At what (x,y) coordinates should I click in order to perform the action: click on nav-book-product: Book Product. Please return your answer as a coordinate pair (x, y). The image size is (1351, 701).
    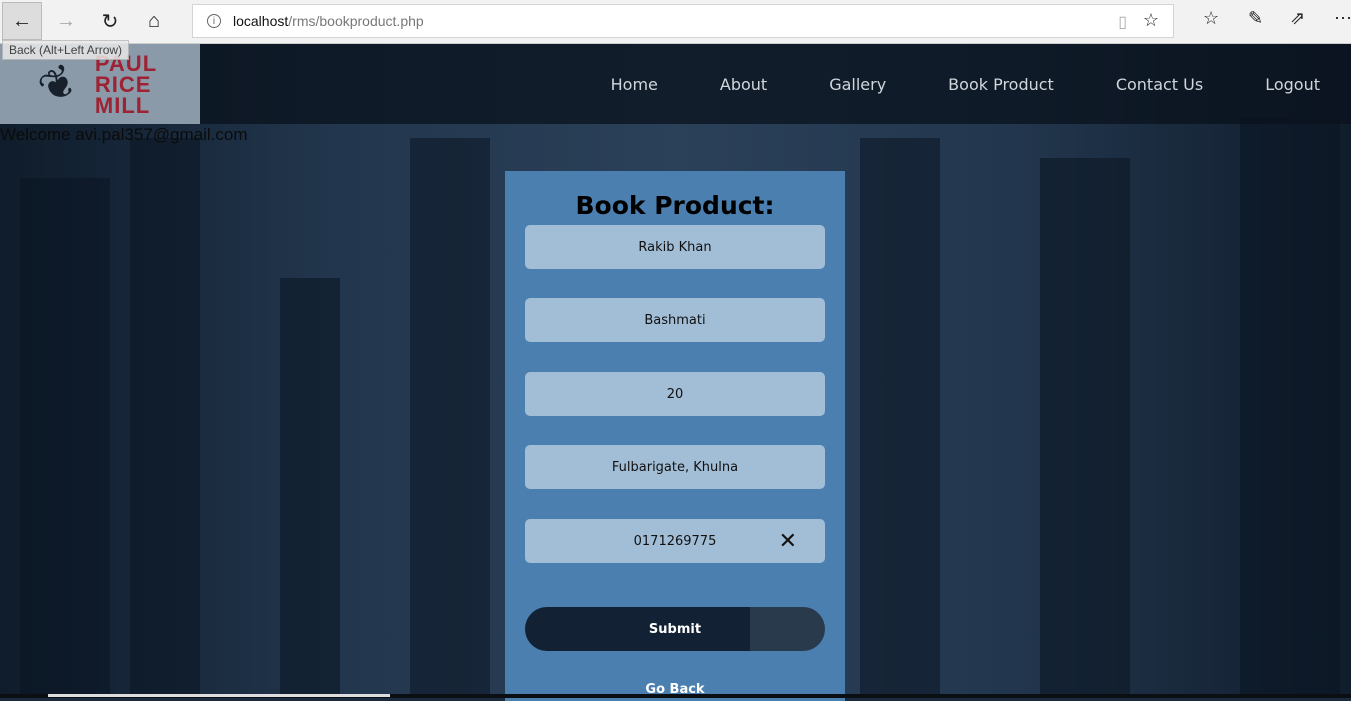
    Looking at the image, I should click on (1001, 84).